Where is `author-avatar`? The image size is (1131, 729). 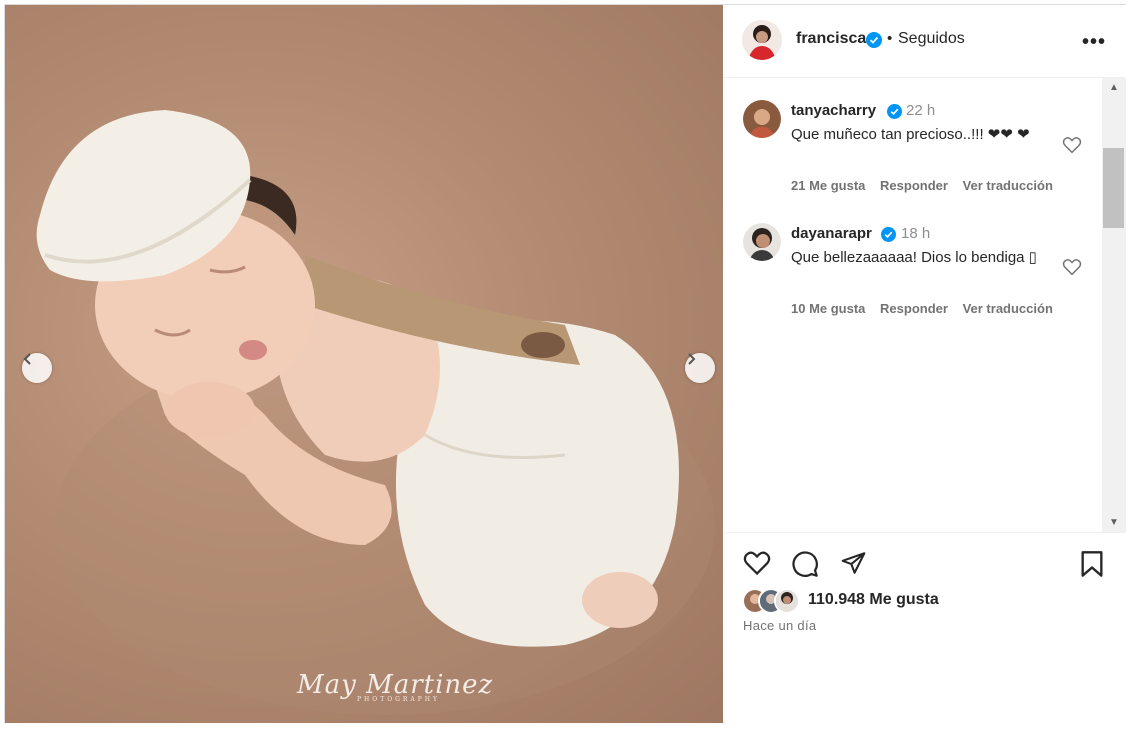
author-avatar is located at coordinates (762, 40).